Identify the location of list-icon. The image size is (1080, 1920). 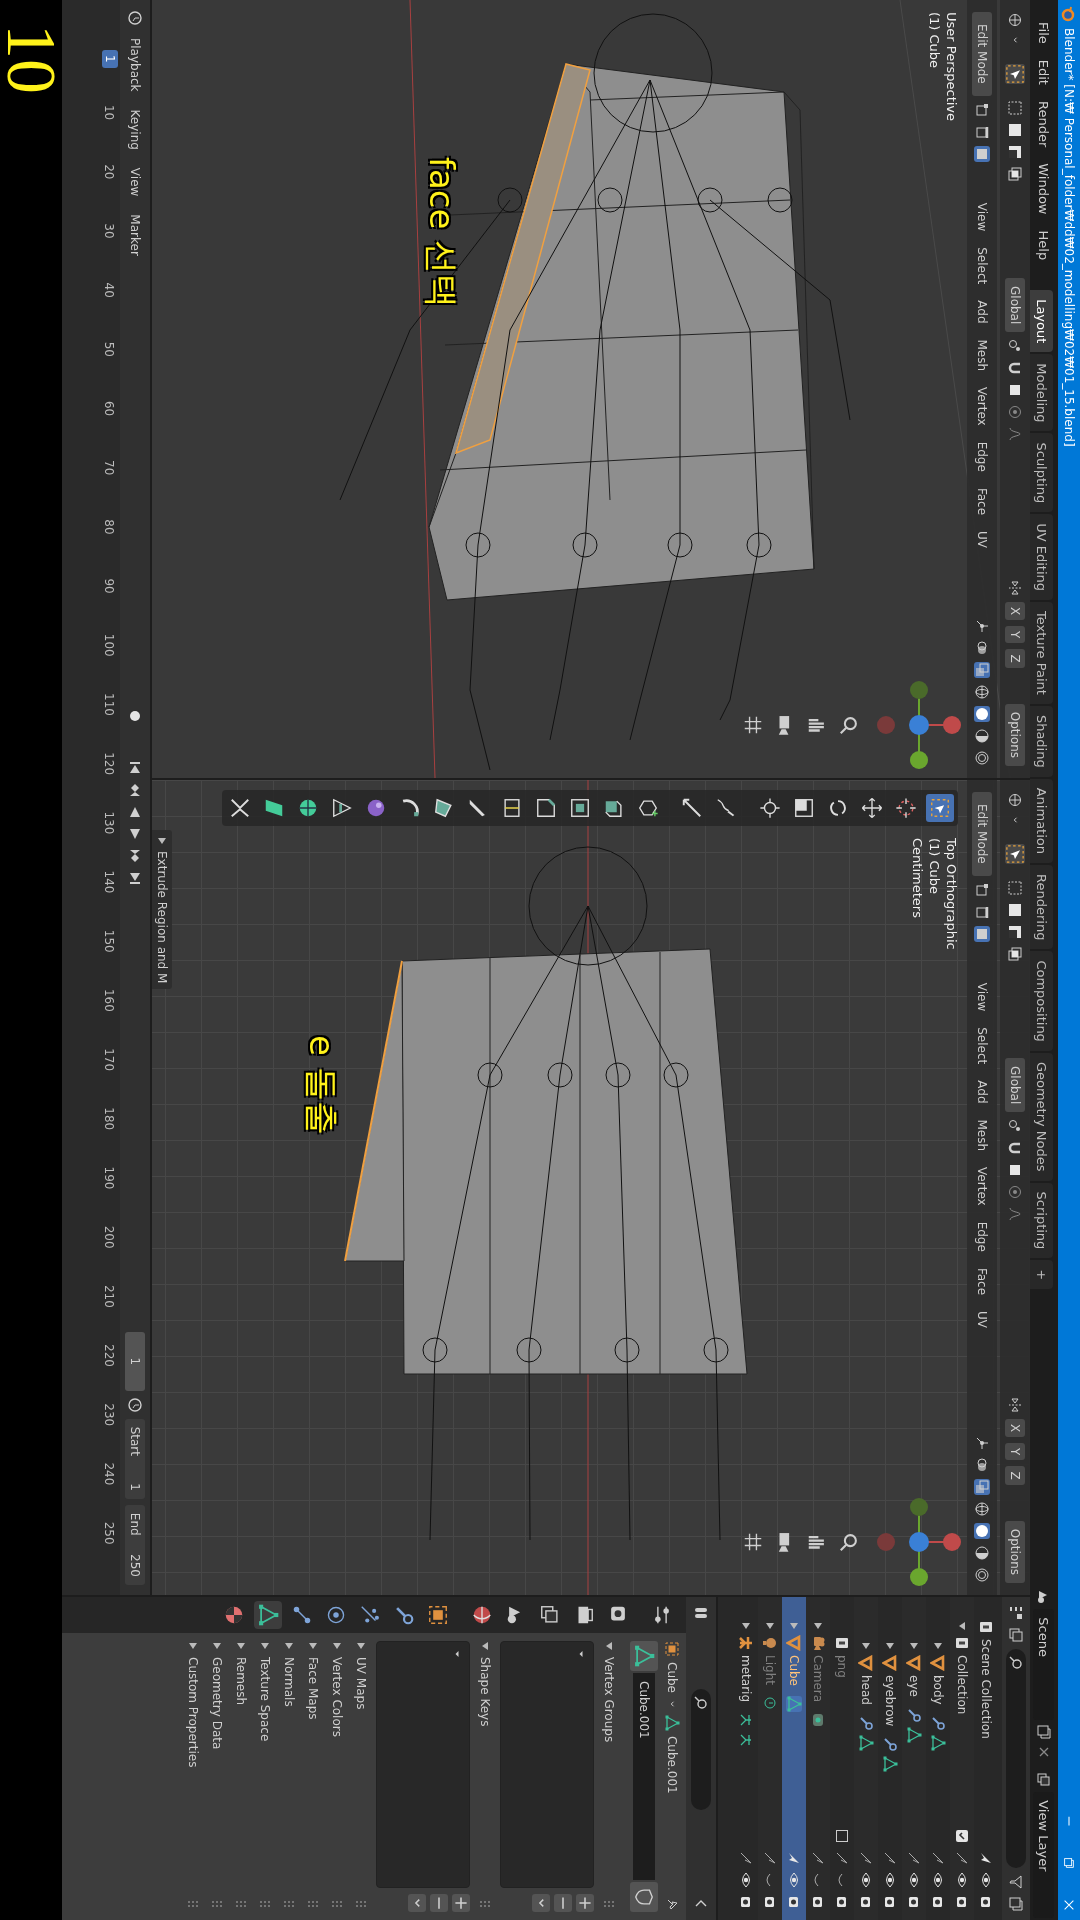
(1016, 1613).